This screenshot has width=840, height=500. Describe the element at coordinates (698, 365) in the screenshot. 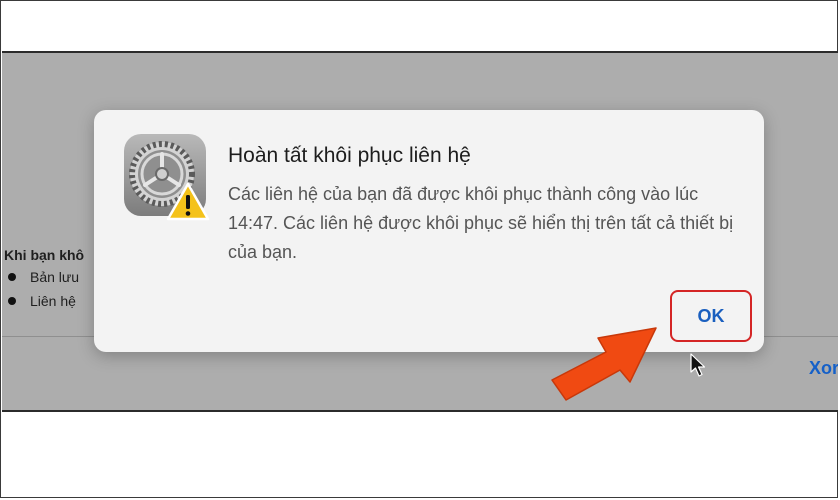

I see `mouse-cursor-icon` at that location.